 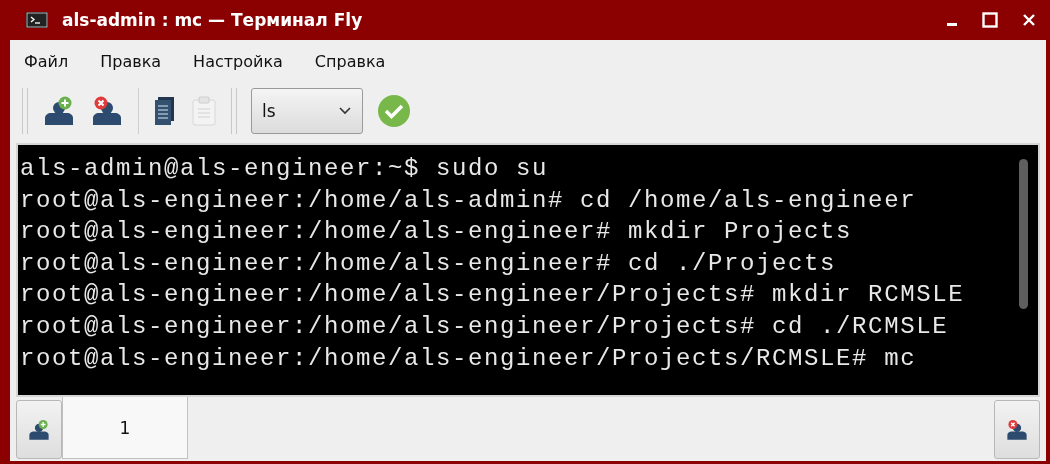 What do you see at coordinates (125, 428) in the screenshot?
I see `tab: 1` at bounding box center [125, 428].